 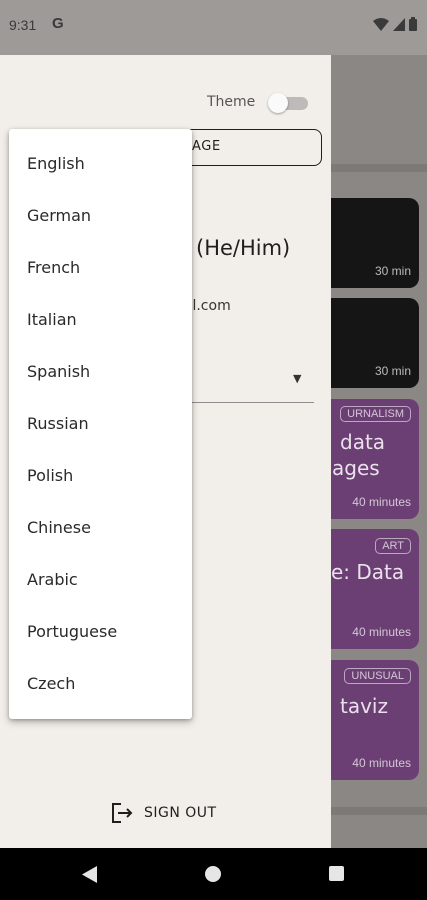 What do you see at coordinates (90, 874) in the screenshot?
I see `back-icon` at bounding box center [90, 874].